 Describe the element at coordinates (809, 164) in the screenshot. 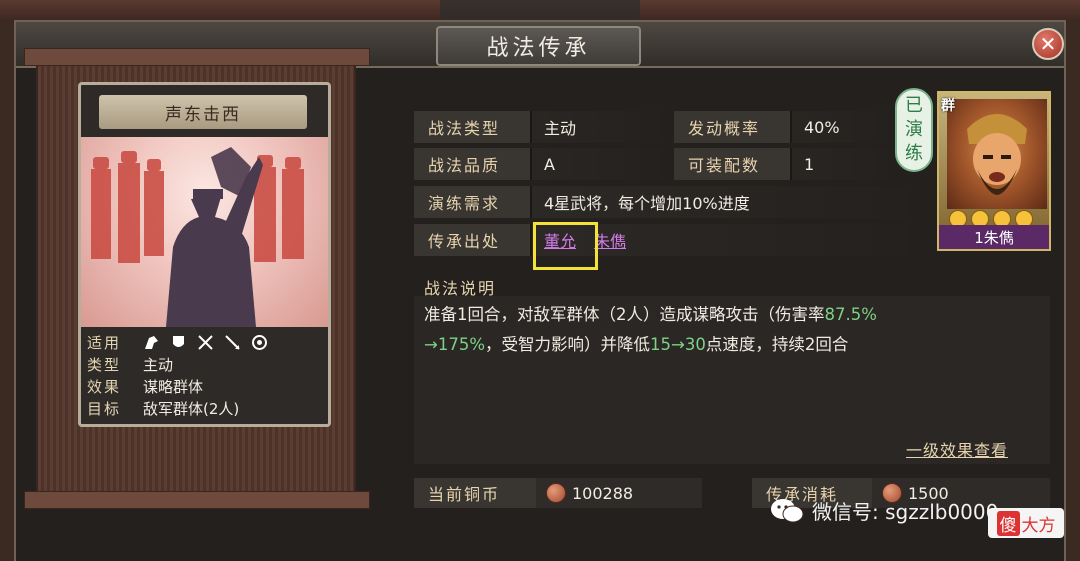

I see `equip-count-value: 1` at that location.